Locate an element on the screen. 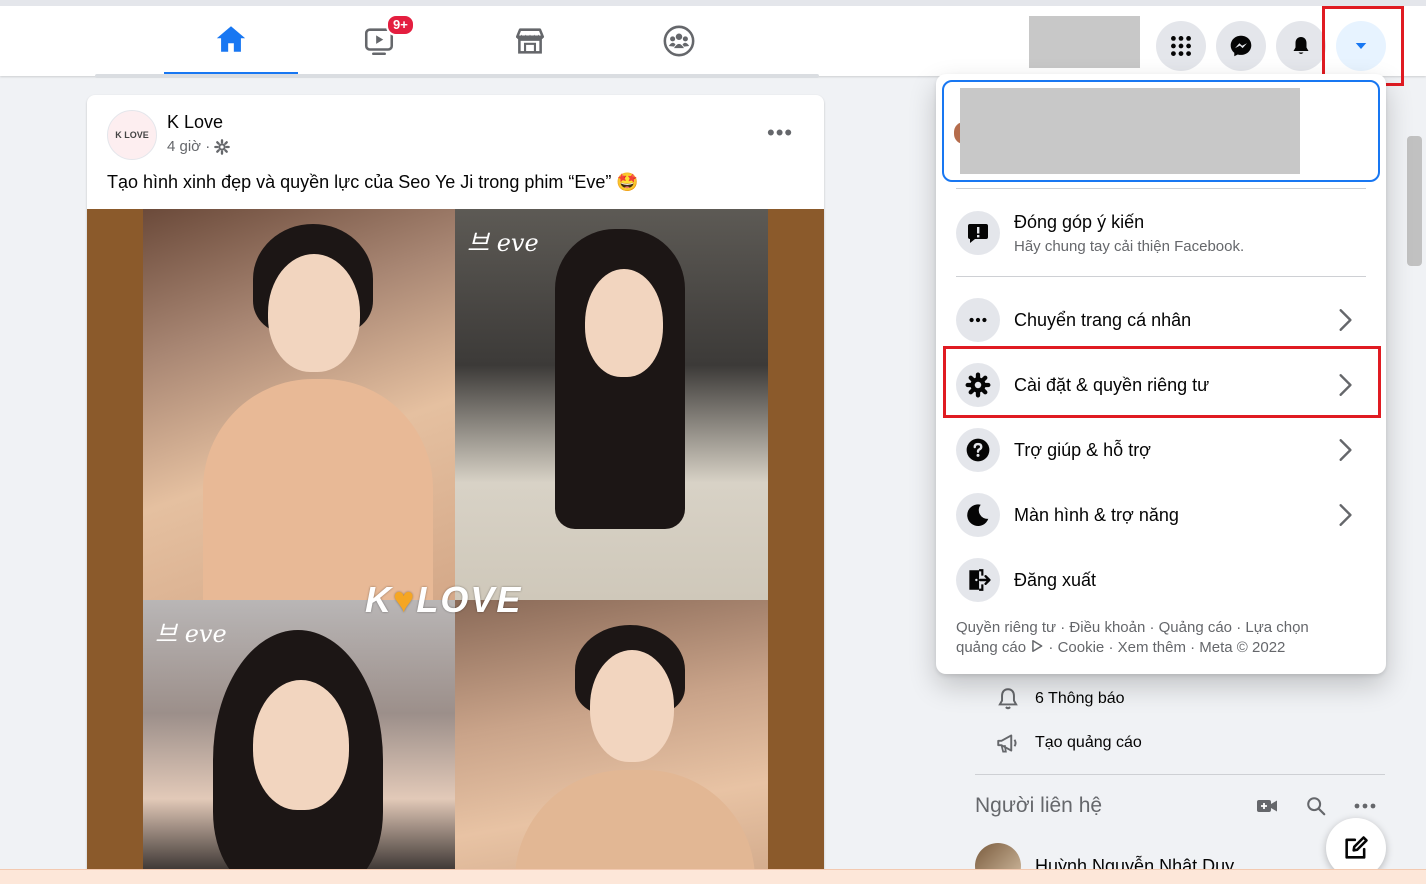 This screenshot has height=884, width=1426. store-icon is located at coordinates (530, 41).